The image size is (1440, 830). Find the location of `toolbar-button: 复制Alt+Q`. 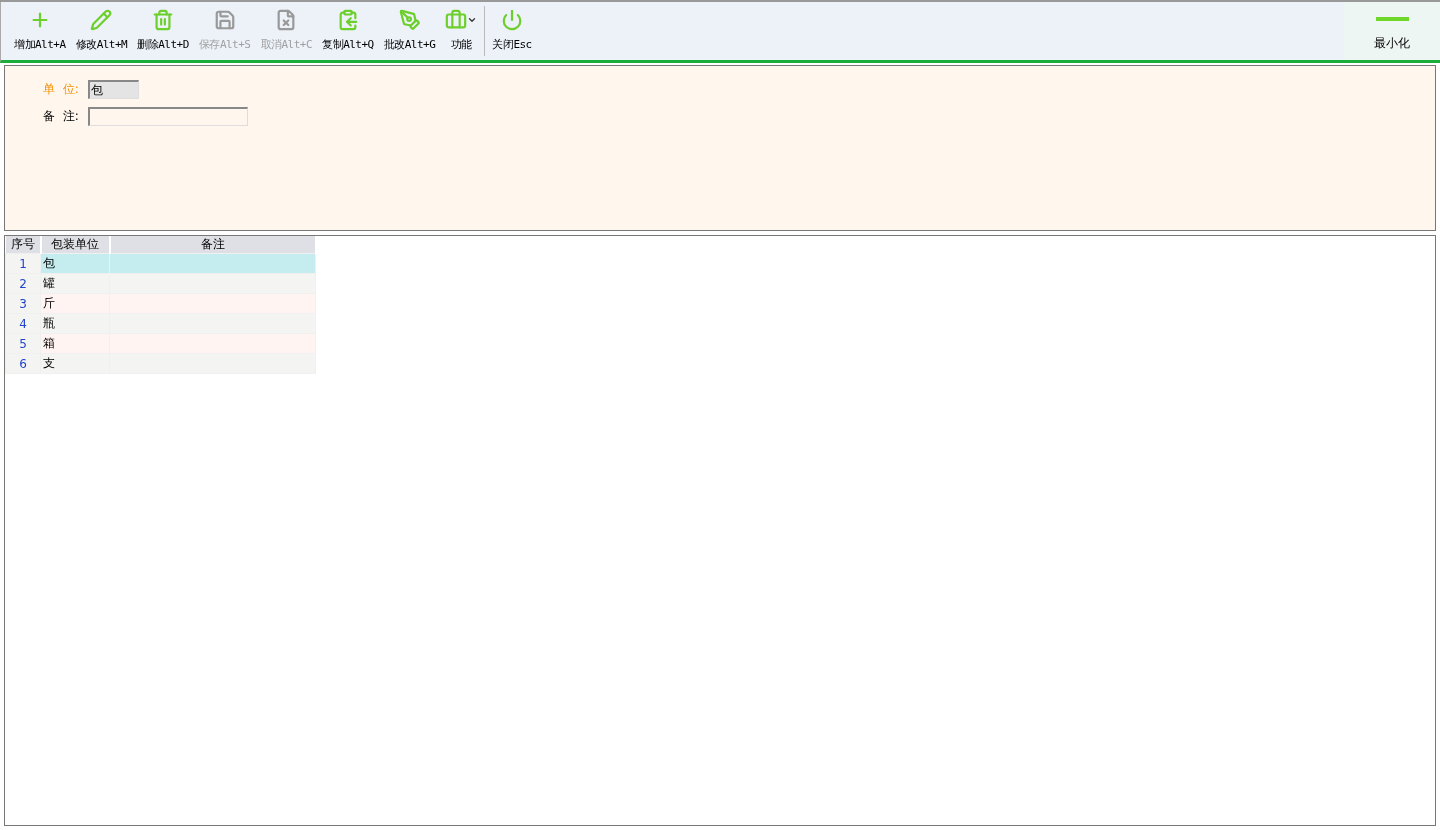

toolbar-button: 复制Alt+Q is located at coordinates (348, 31).